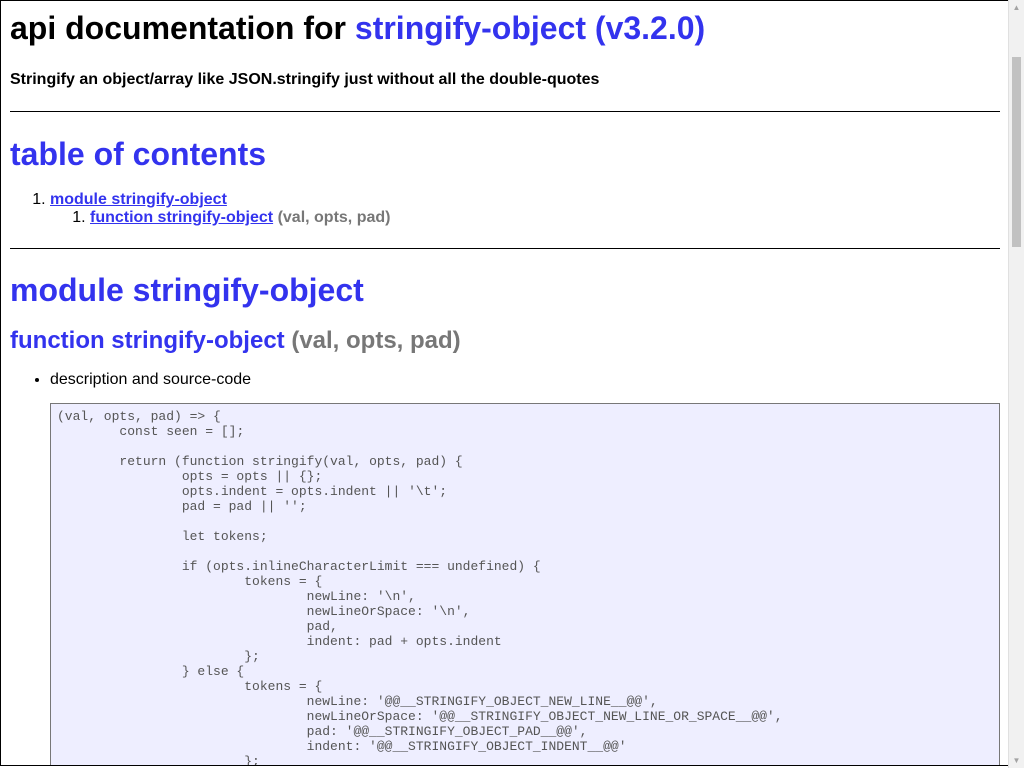  I want to click on description-list: description and source-code, so click(505, 380).